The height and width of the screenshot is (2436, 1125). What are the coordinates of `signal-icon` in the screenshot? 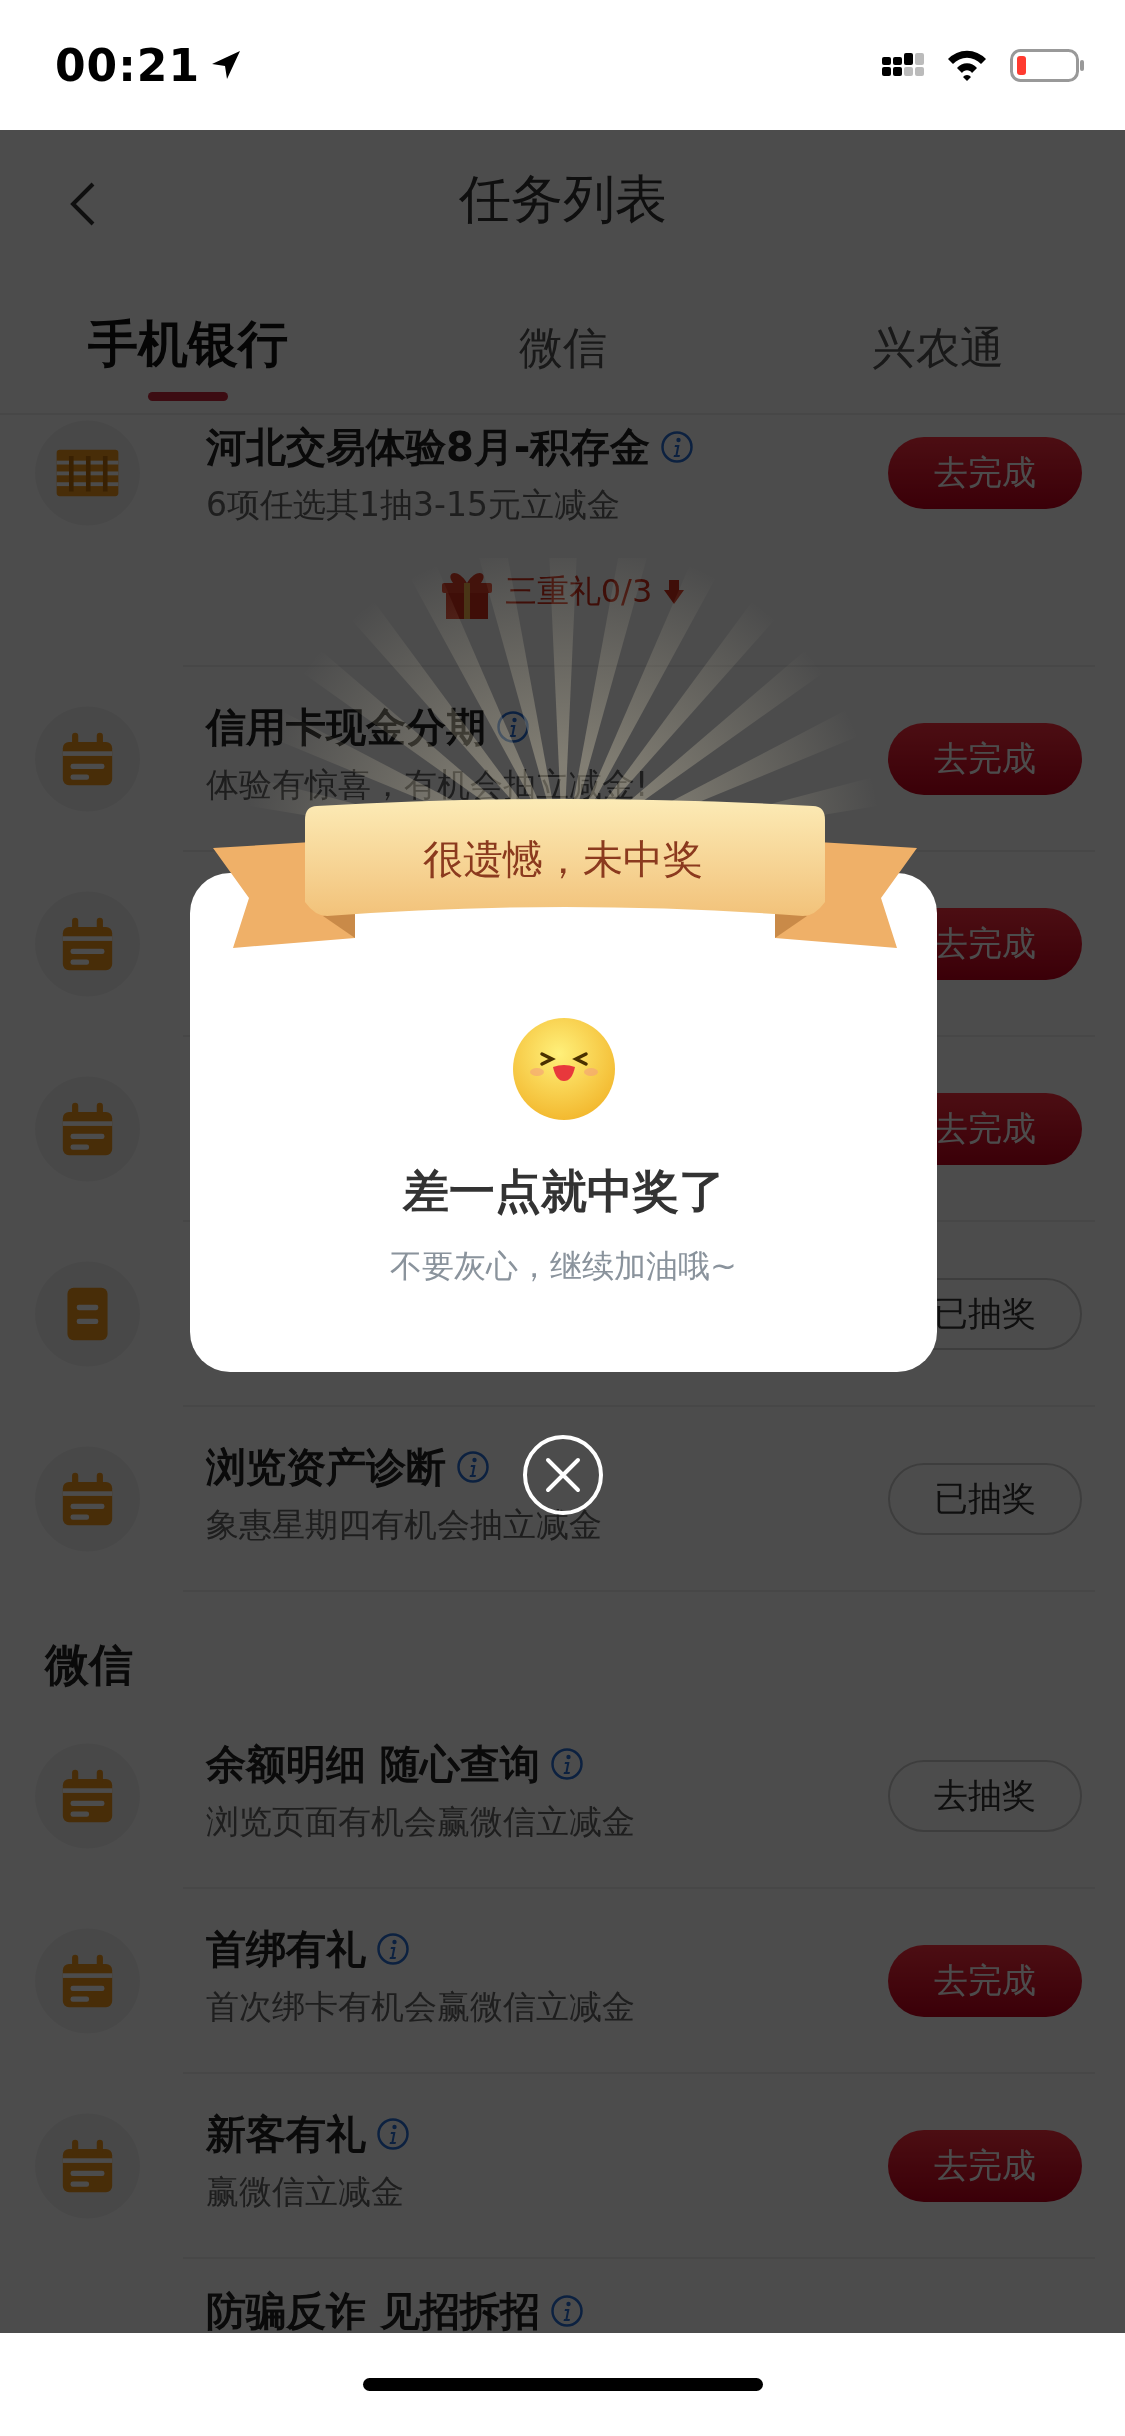 It's located at (903, 65).